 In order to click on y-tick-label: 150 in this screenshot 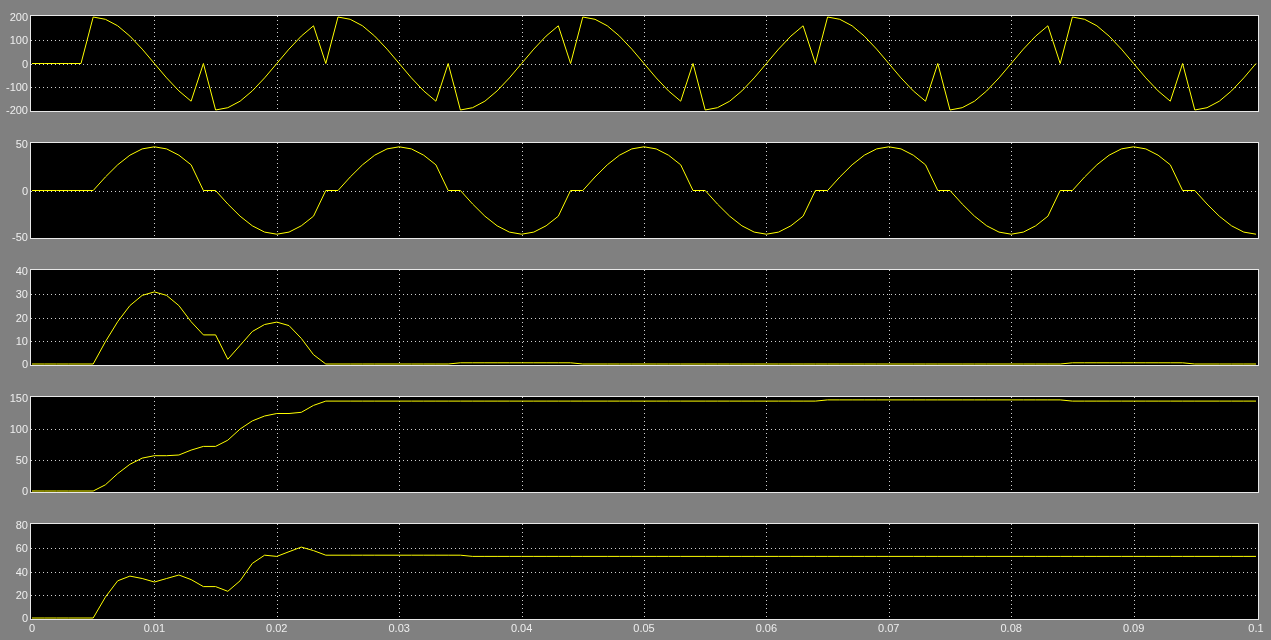, I will do `click(18, 398)`.